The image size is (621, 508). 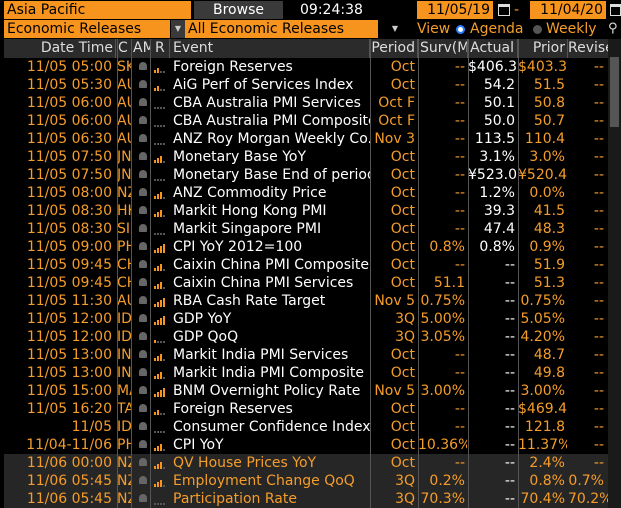 What do you see at coordinates (586, 481) in the screenshot?
I see `revised-cell: 0.7%` at bounding box center [586, 481].